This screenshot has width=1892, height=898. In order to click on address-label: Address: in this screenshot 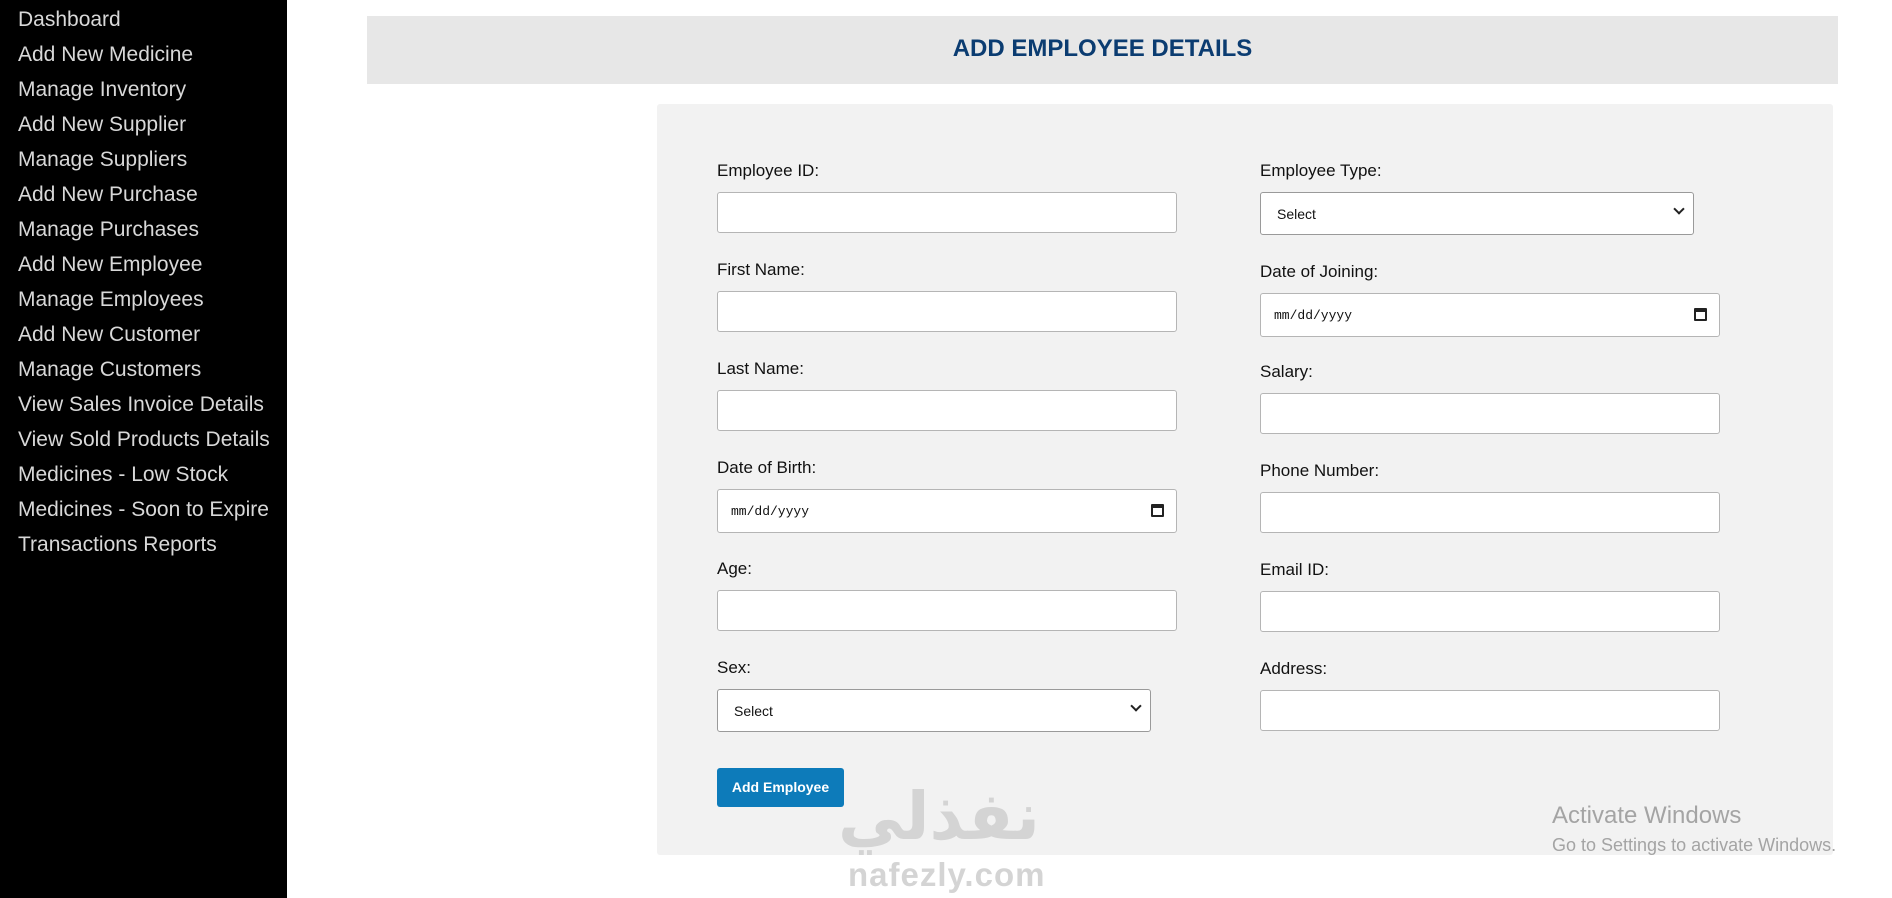, I will do `click(1294, 668)`.